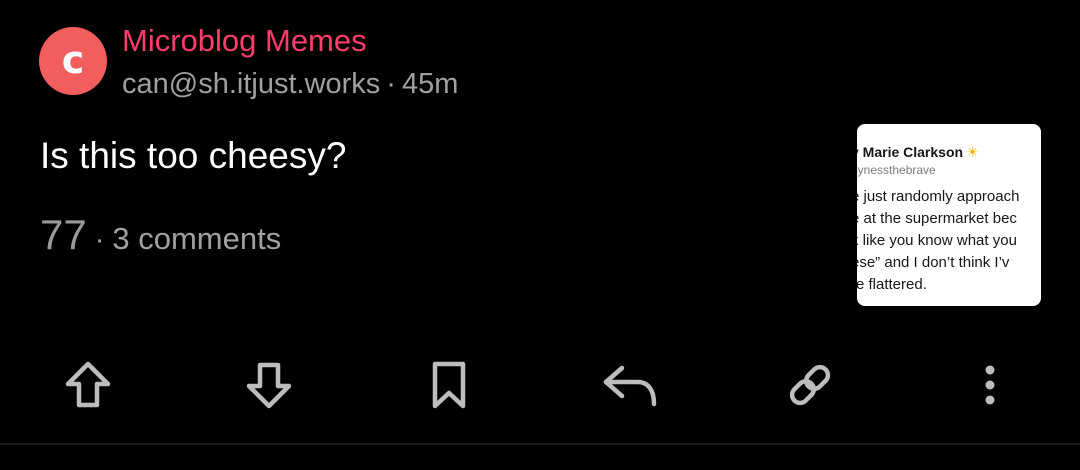 The width and height of the screenshot is (1080, 470). Describe the element at coordinates (896, 170) in the screenshot. I see `thumbnail-handle: bynessthebrave` at that location.